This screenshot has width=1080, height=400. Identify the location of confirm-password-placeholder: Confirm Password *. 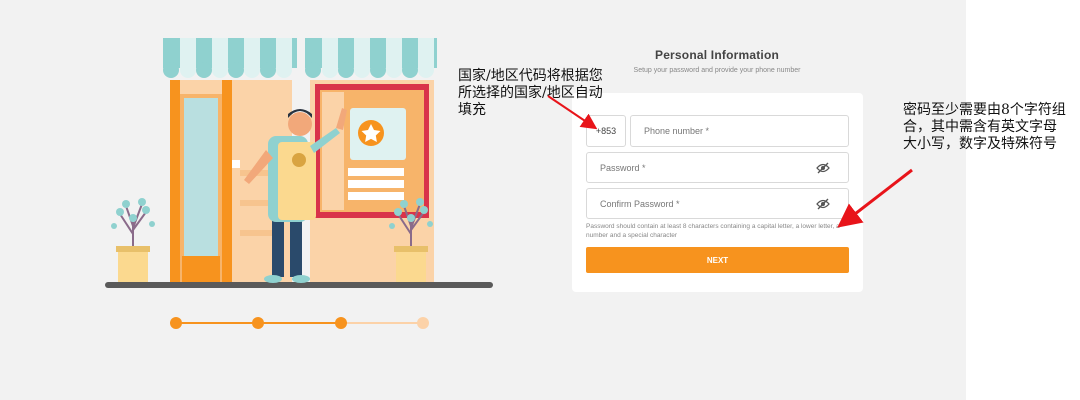
(640, 203).